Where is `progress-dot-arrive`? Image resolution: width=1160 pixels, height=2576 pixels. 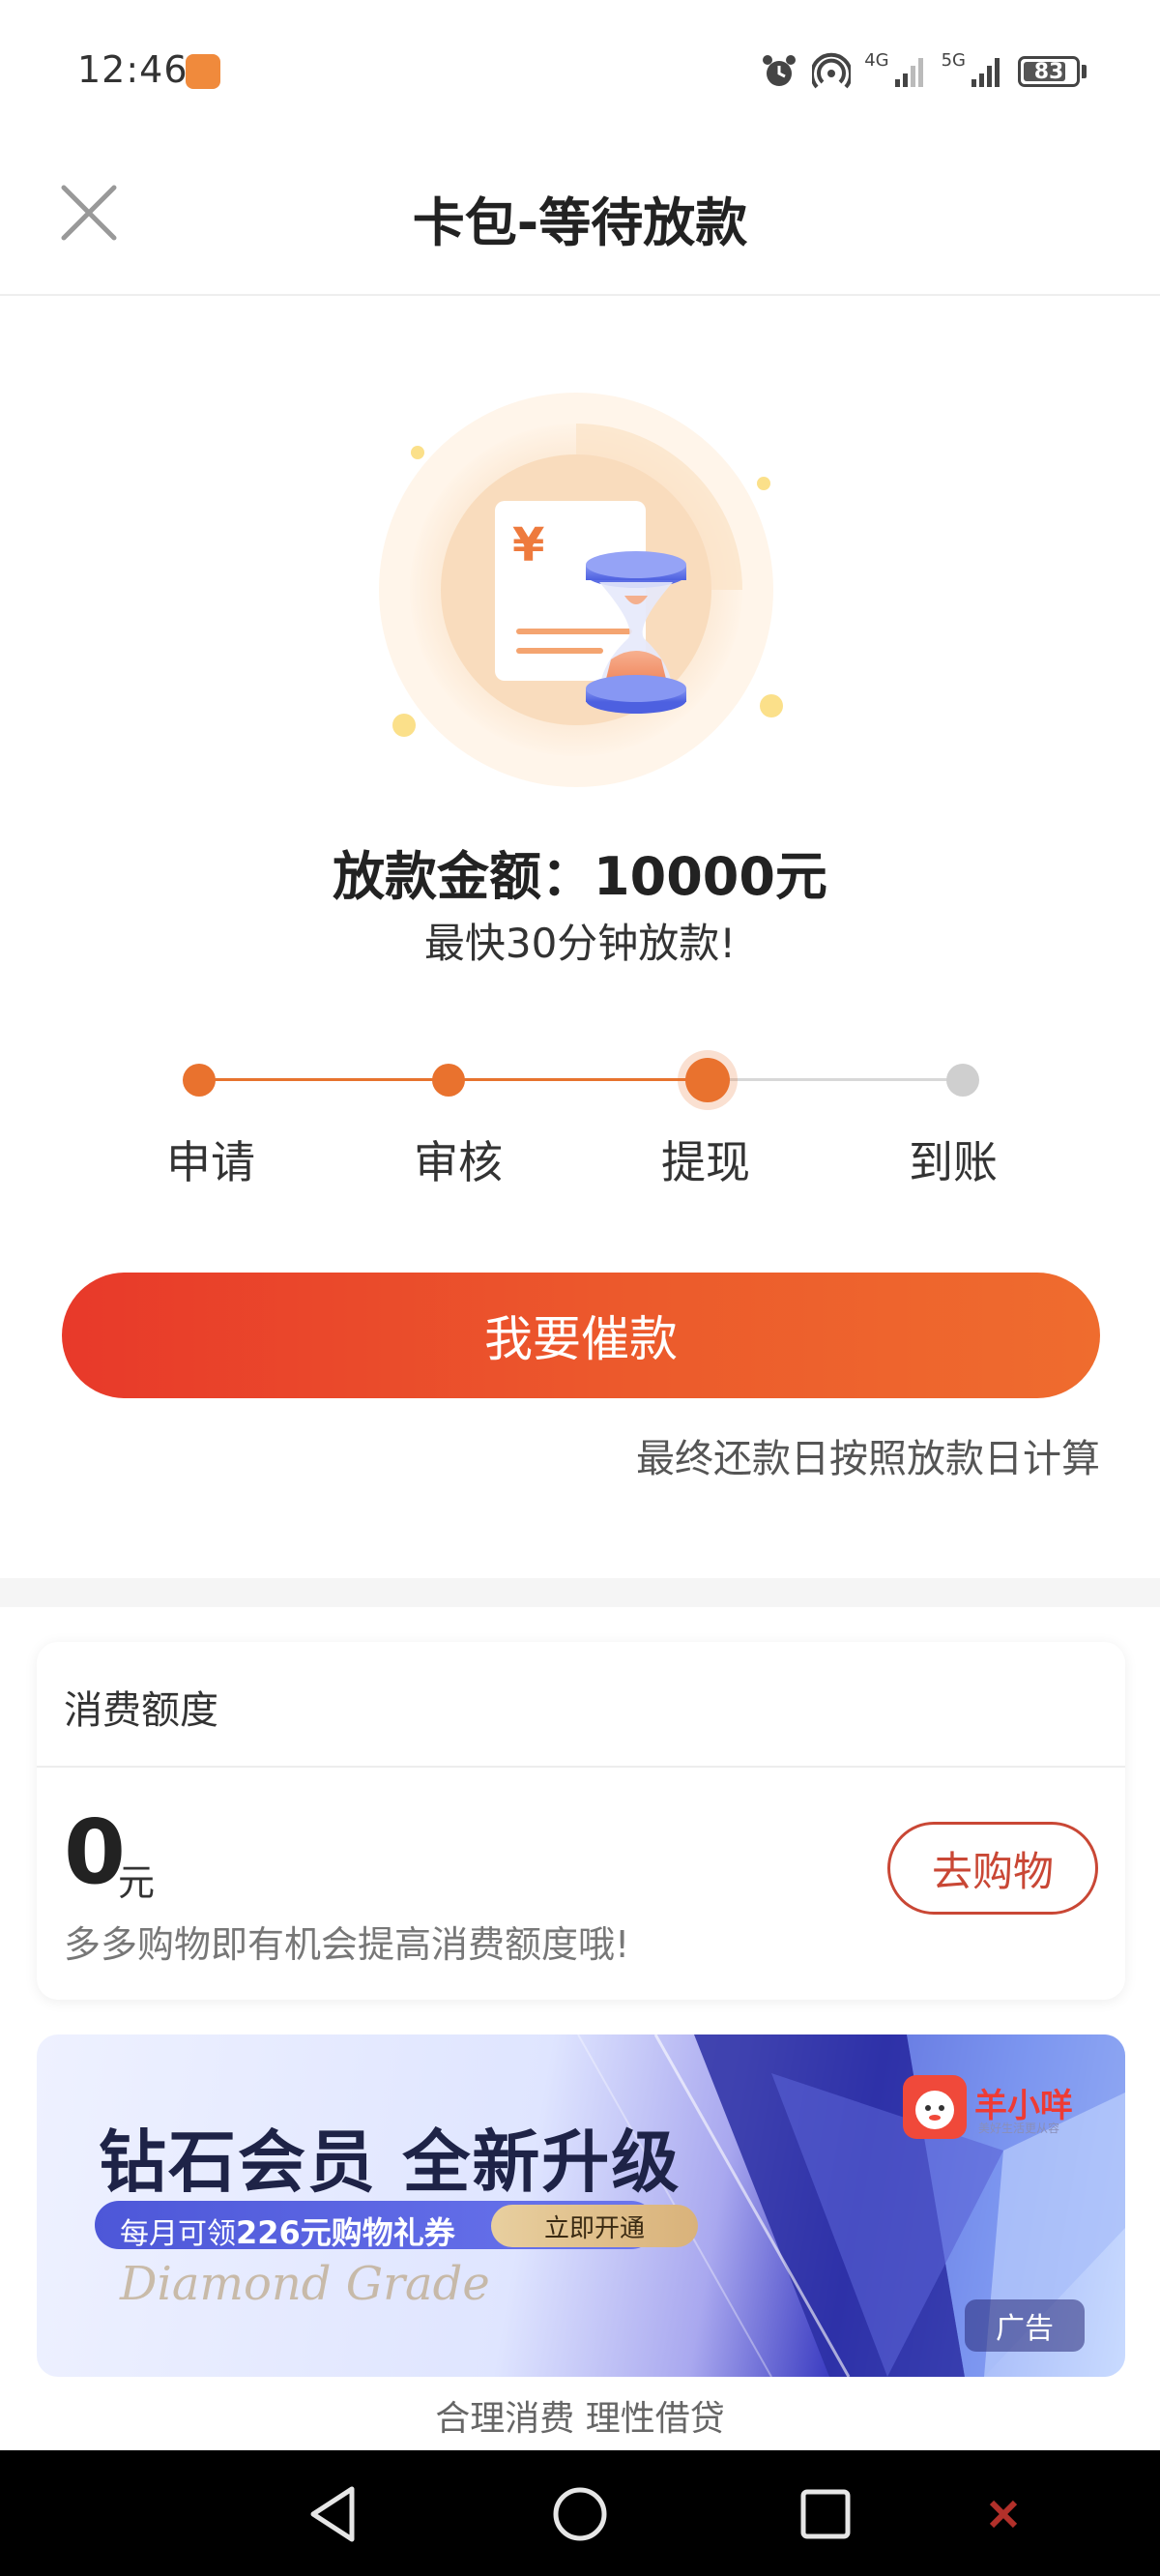 progress-dot-arrive is located at coordinates (962, 1080).